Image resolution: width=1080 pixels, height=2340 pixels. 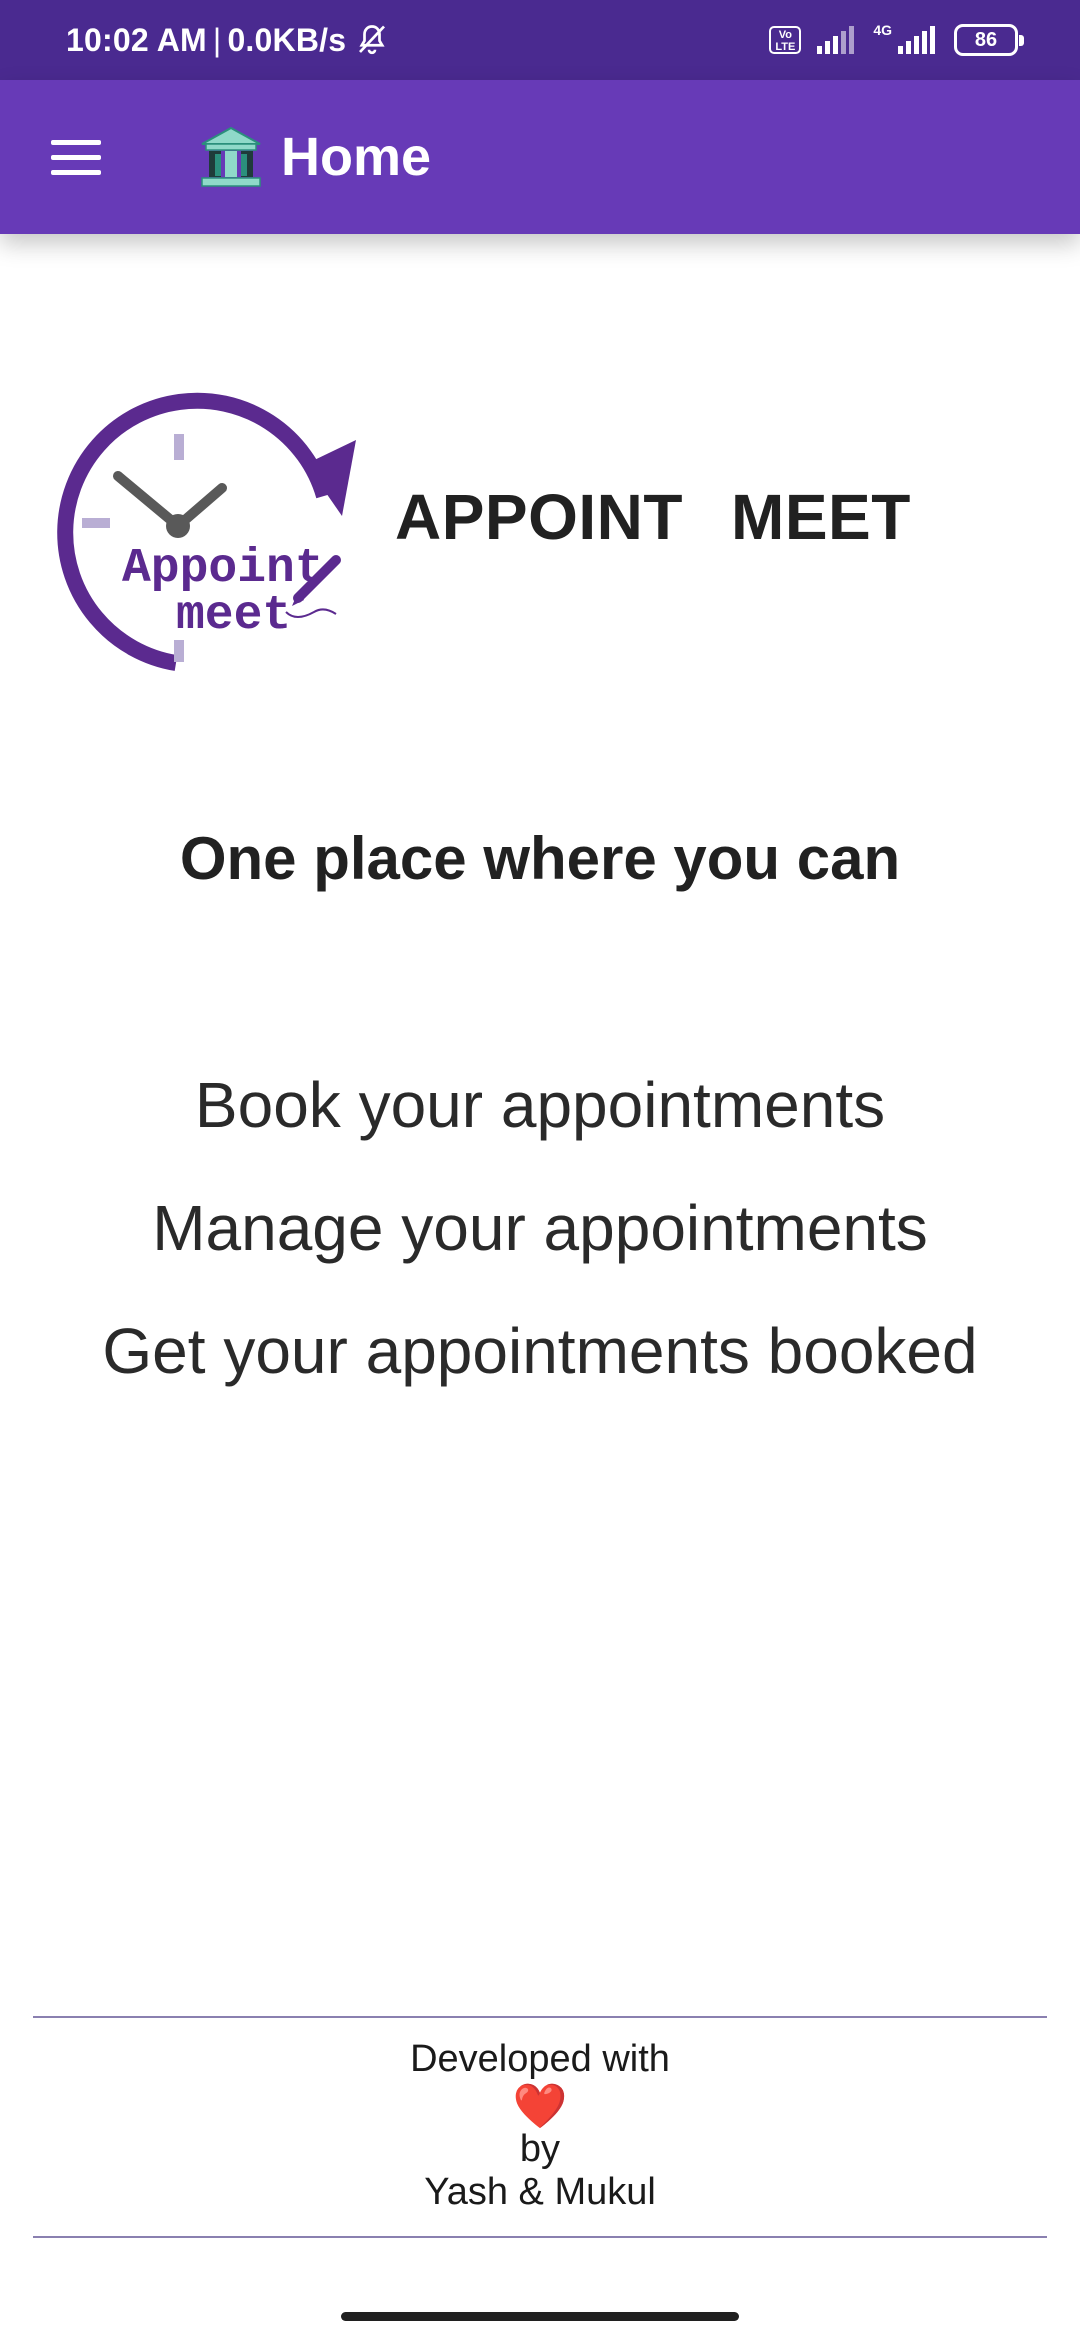 I want to click on net-type-label: 4G, so click(x=882, y=30).